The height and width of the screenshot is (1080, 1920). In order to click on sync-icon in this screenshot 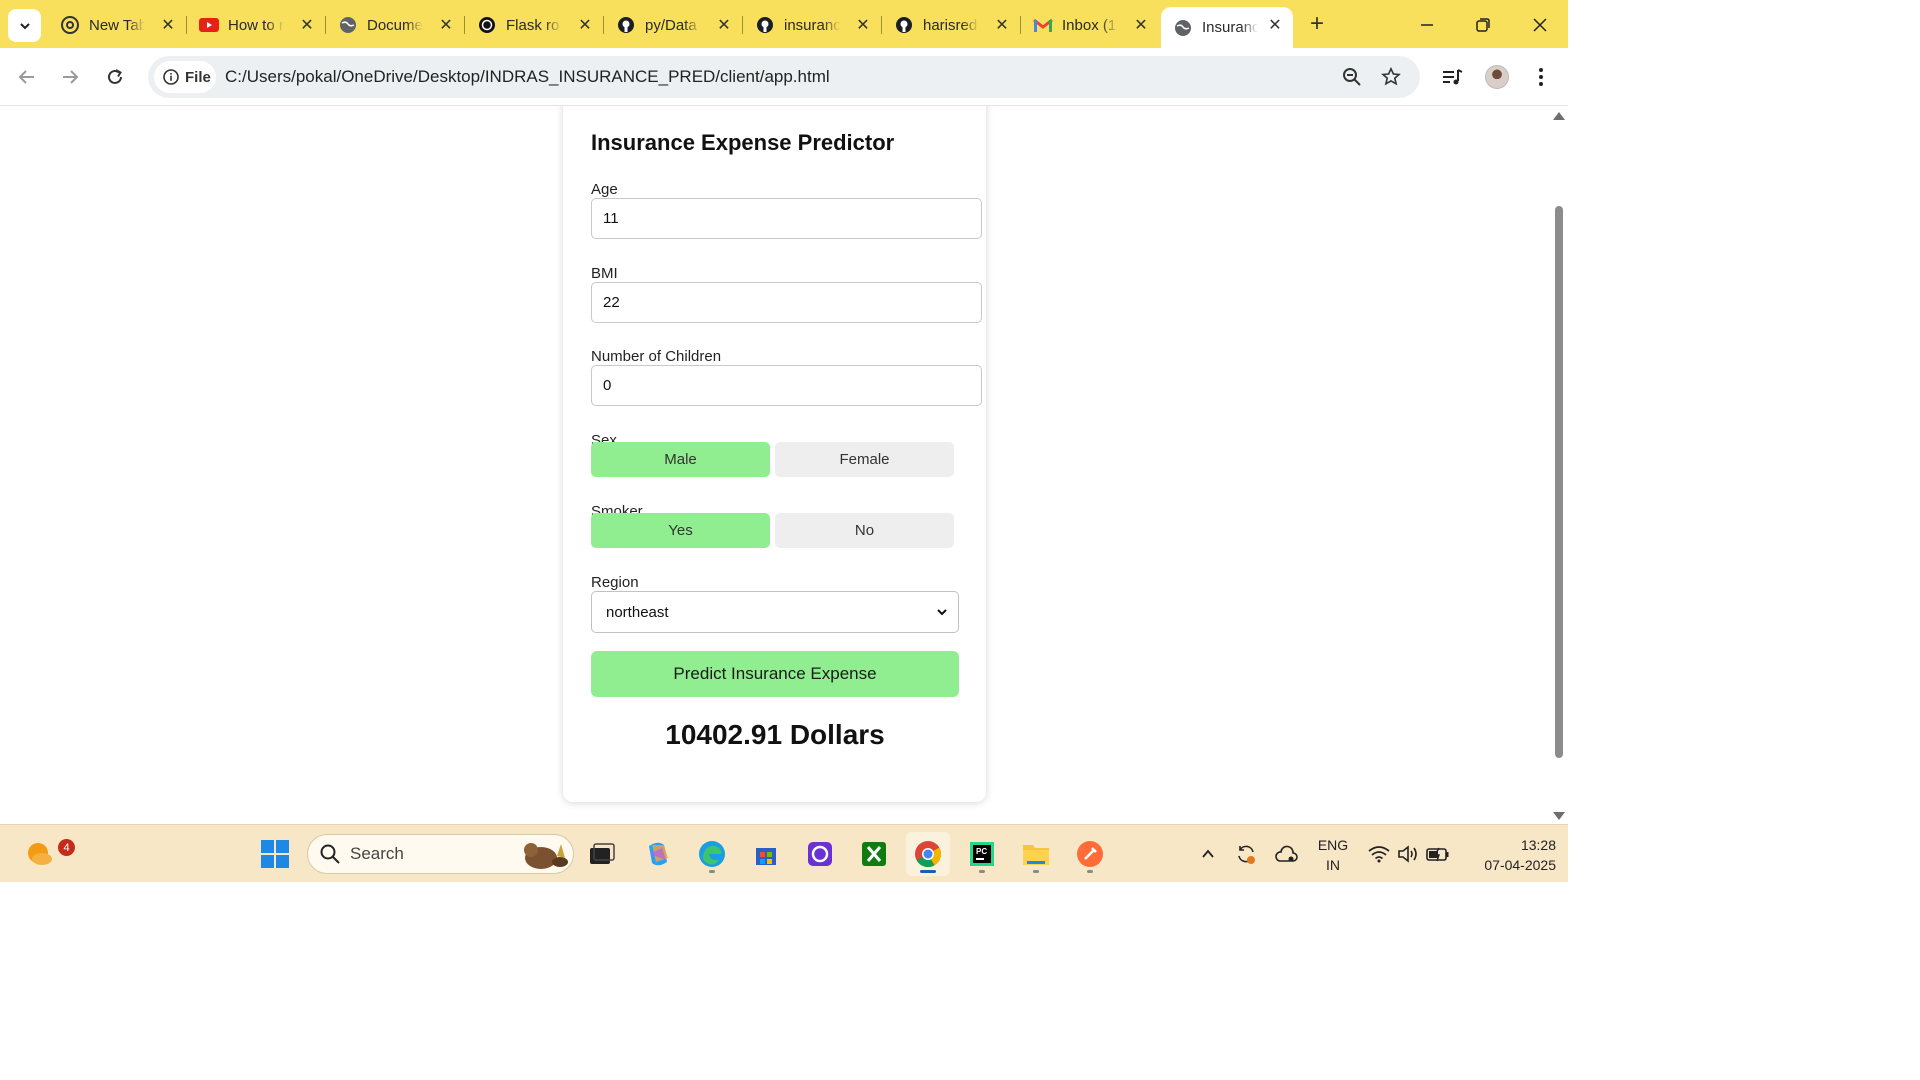, I will do `click(1246, 854)`.